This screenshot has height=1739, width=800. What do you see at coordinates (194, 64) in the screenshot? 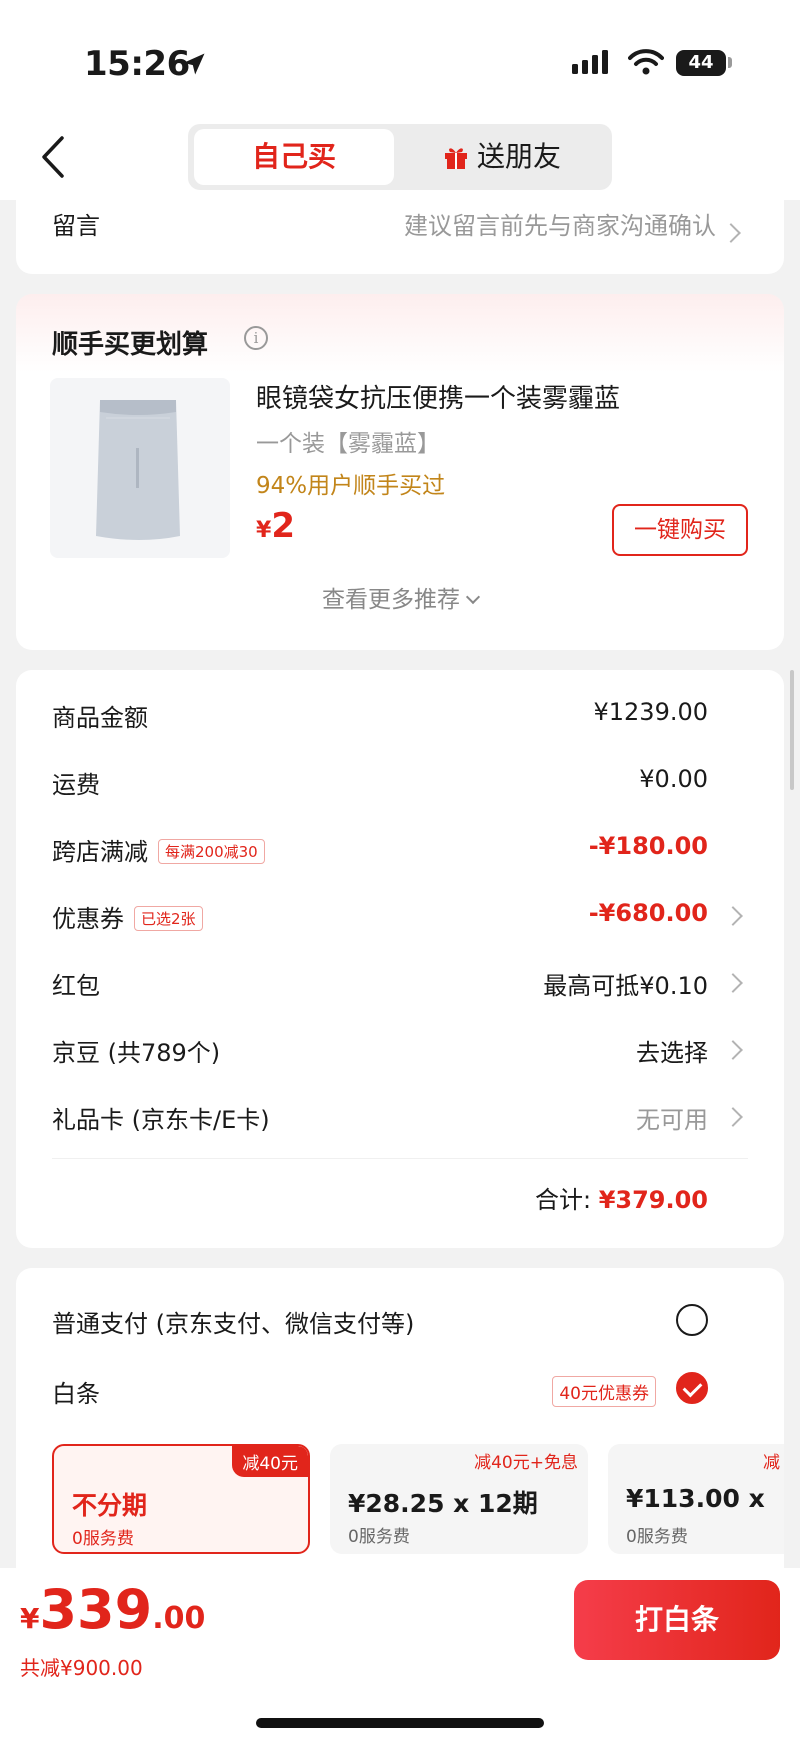
I see `location-arrow-icon` at bounding box center [194, 64].